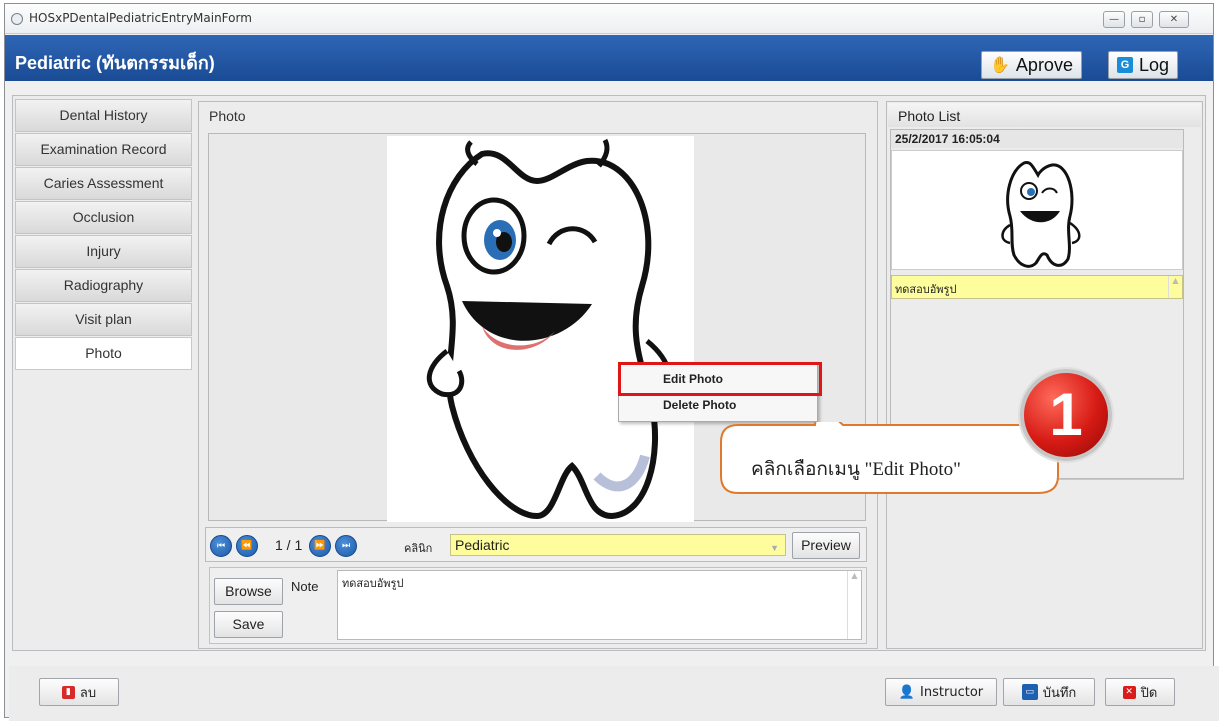 The height and width of the screenshot is (721, 1219). I want to click on tab-visit-plan: Visit plan, so click(103, 319).